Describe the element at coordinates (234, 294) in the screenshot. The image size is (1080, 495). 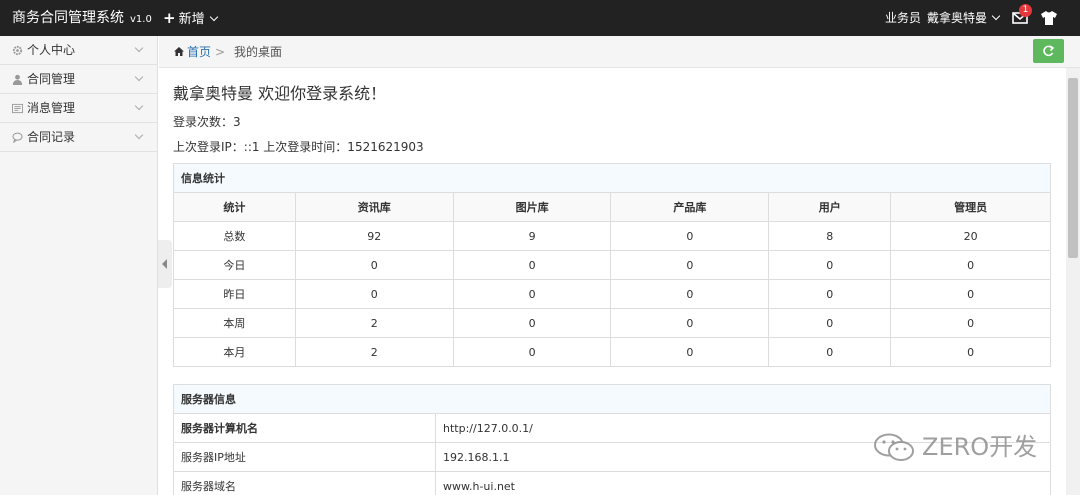
I see `table-cell: 昨日` at that location.